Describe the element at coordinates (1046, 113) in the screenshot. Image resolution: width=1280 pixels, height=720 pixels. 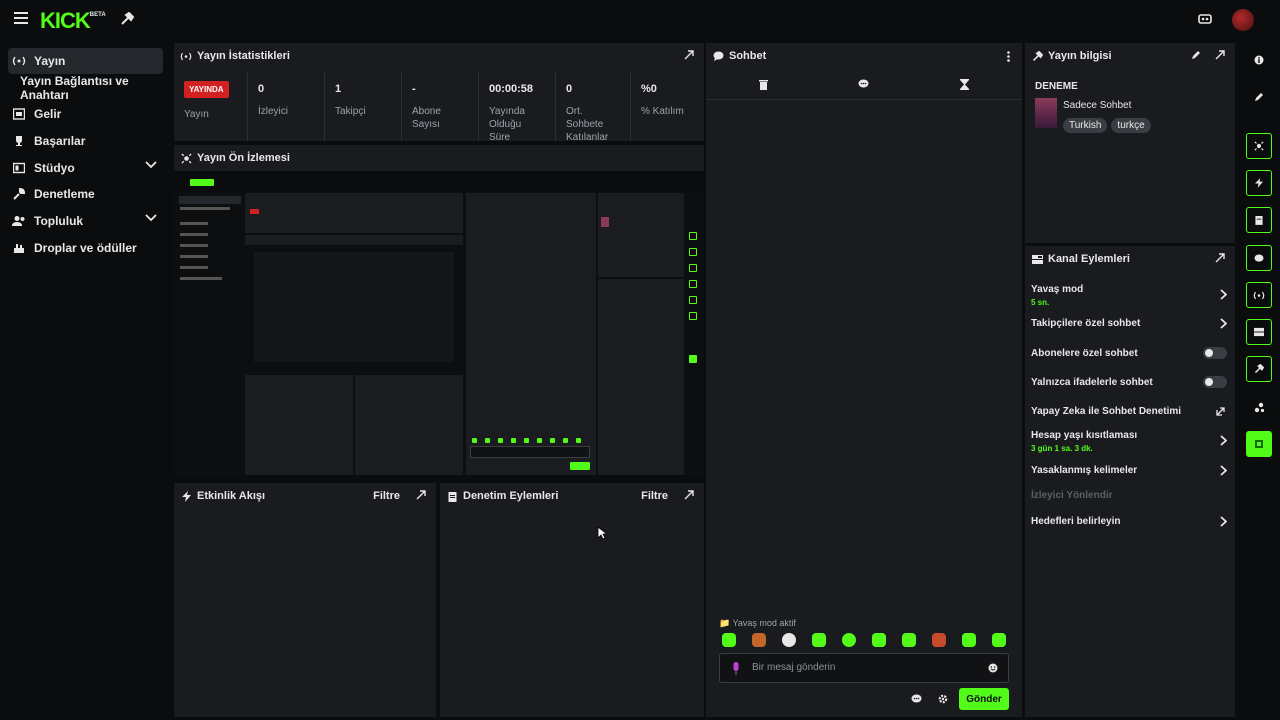
I see `category-thumbnail` at that location.